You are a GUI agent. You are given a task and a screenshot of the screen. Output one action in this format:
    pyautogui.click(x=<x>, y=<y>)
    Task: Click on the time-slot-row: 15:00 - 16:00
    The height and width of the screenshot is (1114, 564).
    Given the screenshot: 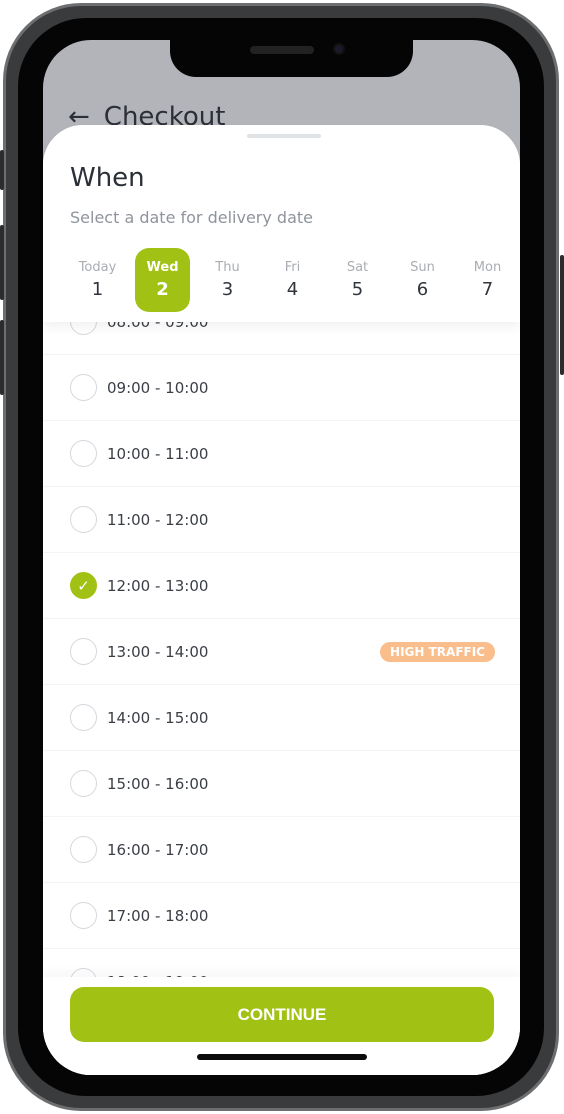 What is the action you would take?
    pyautogui.click(x=281, y=784)
    